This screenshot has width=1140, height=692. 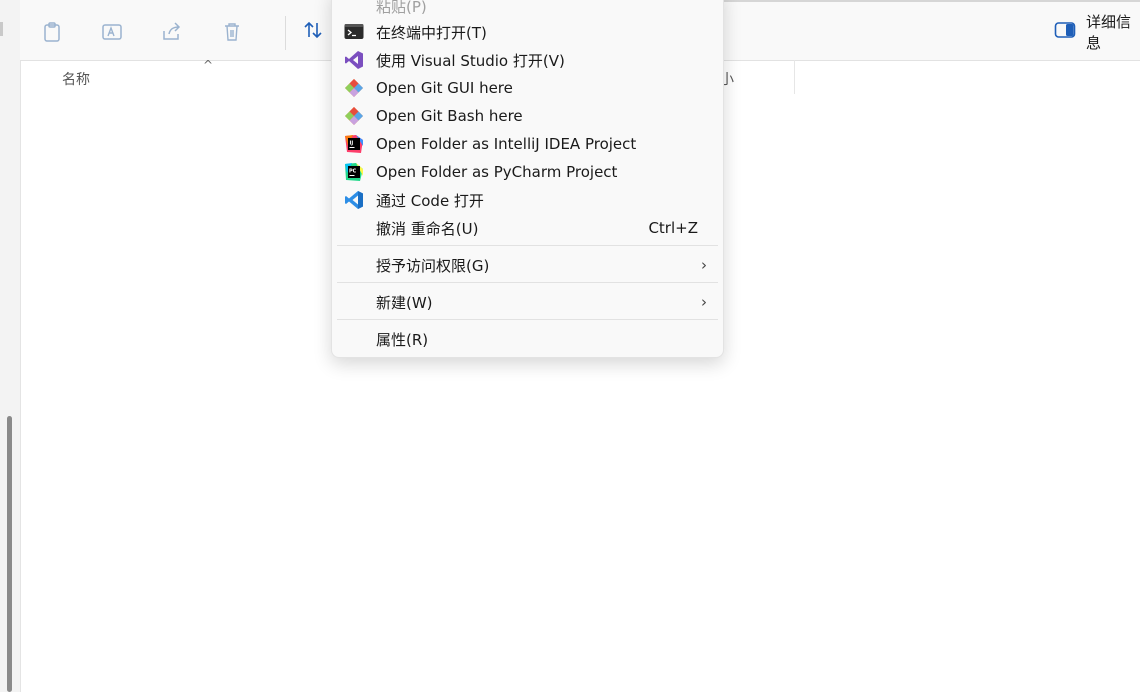 What do you see at coordinates (172, 32) in the screenshot?
I see `share-icon` at bounding box center [172, 32].